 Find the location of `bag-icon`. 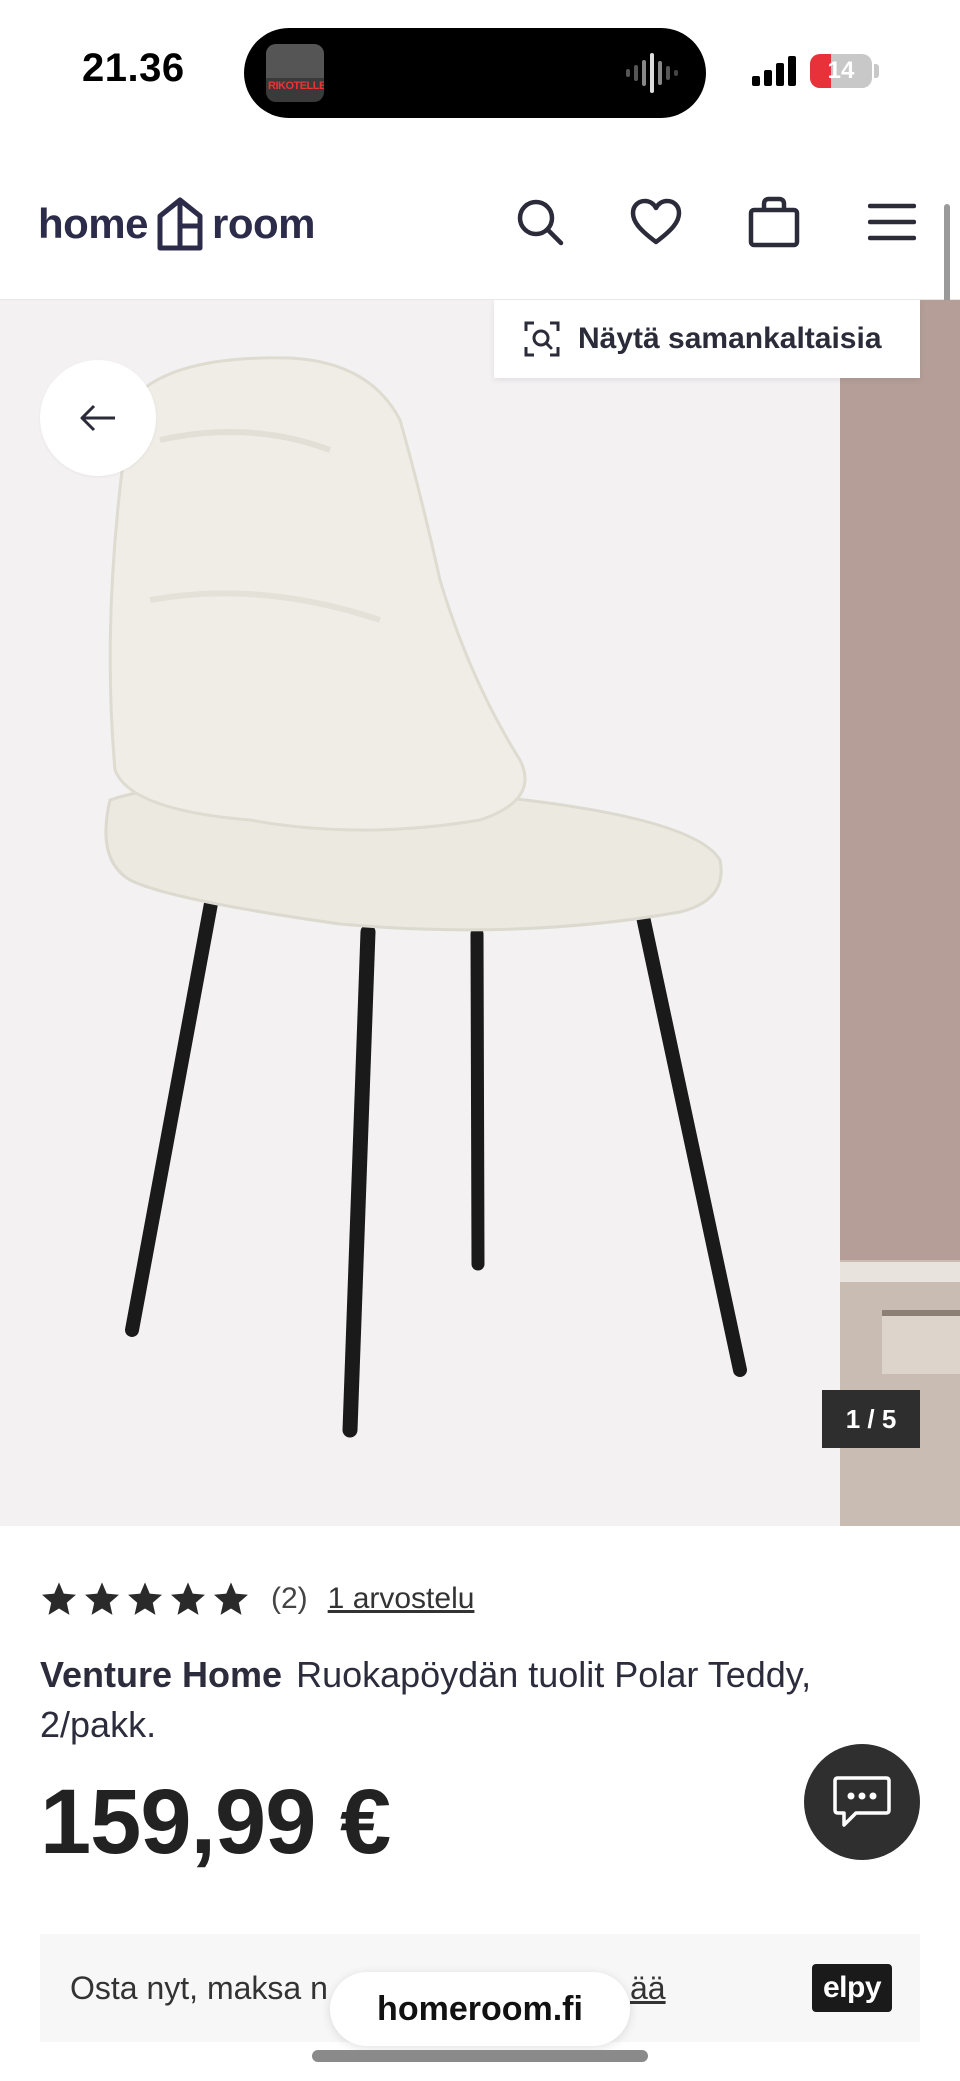

bag-icon is located at coordinates (774, 222).